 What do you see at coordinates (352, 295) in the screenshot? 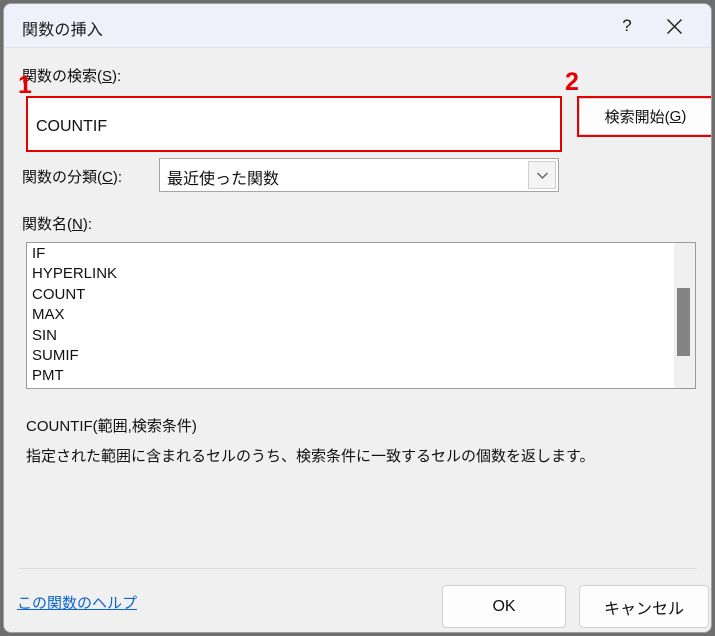
I see `list-item: COUNT` at bounding box center [352, 295].